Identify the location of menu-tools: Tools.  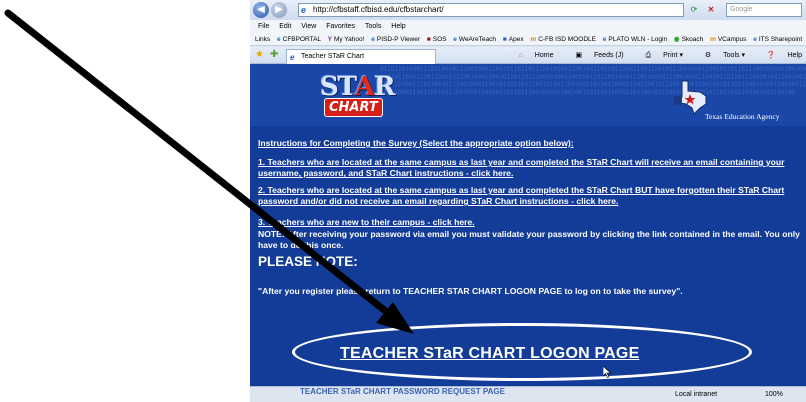
(373, 26).